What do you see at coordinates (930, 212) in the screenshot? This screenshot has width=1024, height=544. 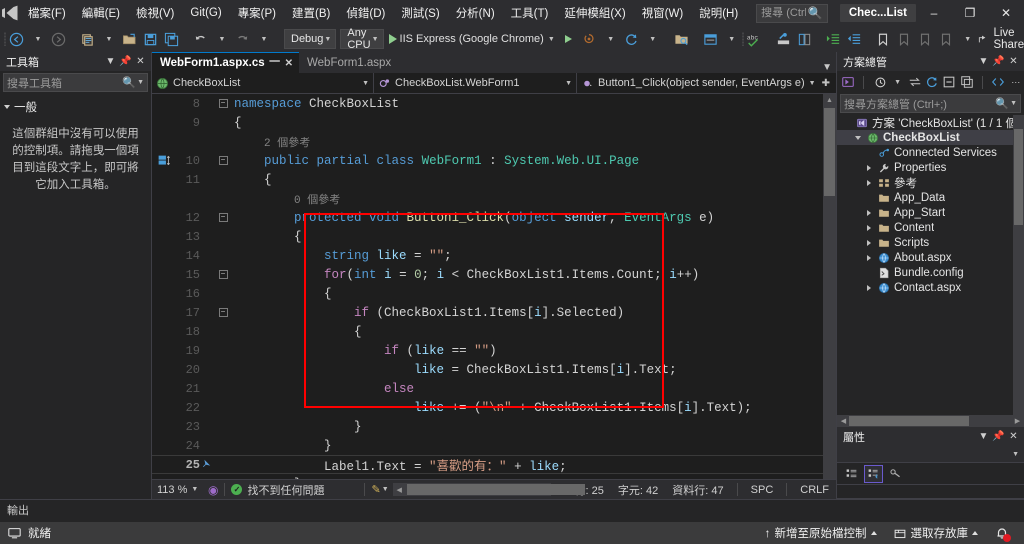 I see `tree-item: App_Start` at bounding box center [930, 212].